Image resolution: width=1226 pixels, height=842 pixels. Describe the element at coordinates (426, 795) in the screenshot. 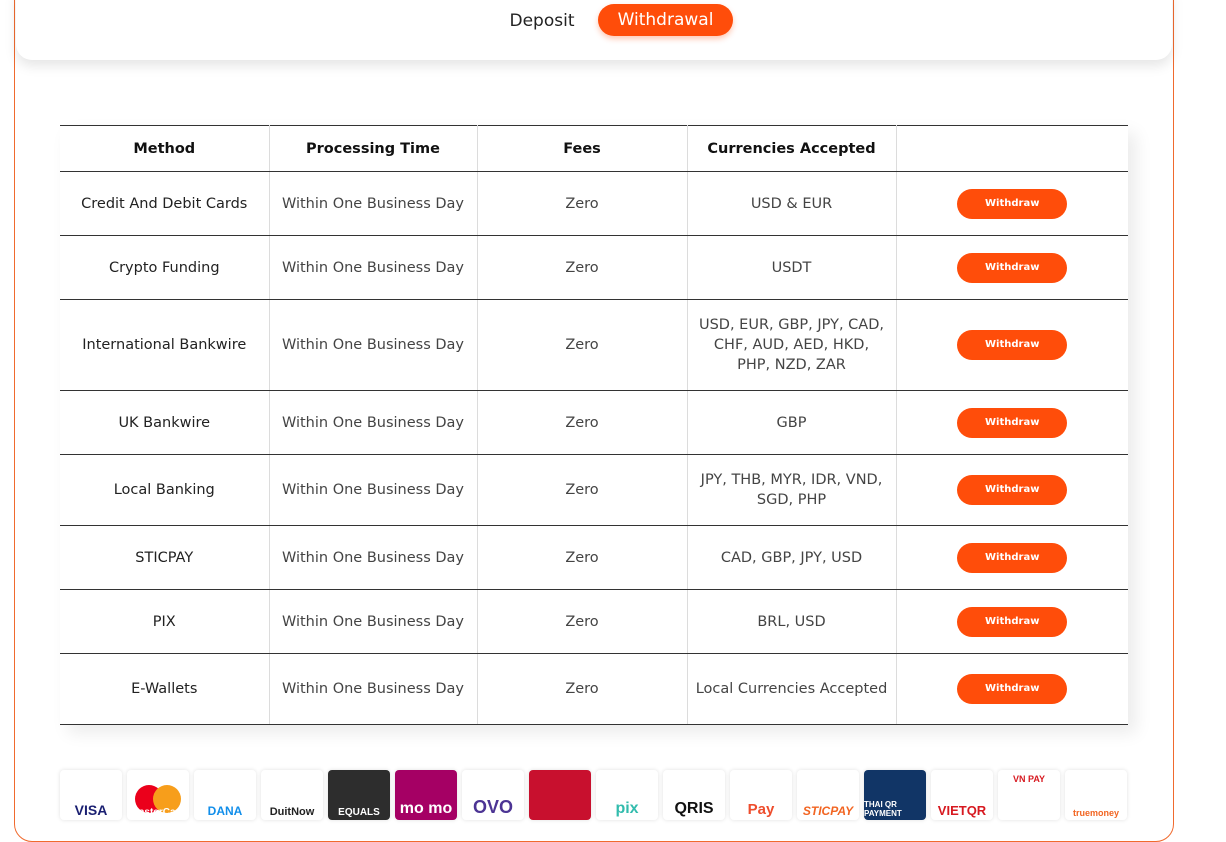

I see `momo-logo: mo mo` at that location.